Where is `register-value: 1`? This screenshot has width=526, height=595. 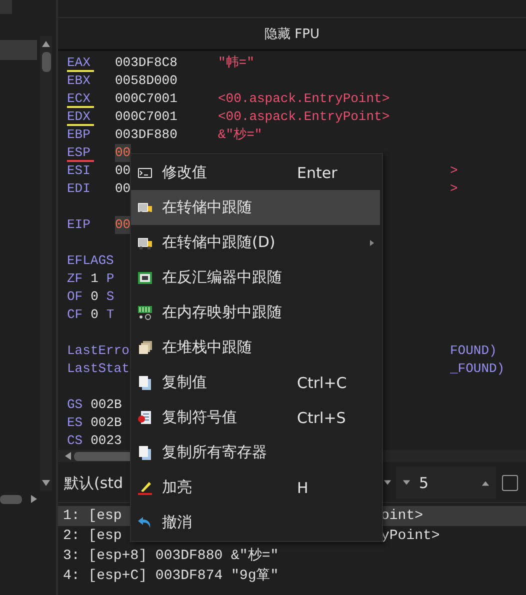 register-value: 1 is located at coordinates (94, 279).